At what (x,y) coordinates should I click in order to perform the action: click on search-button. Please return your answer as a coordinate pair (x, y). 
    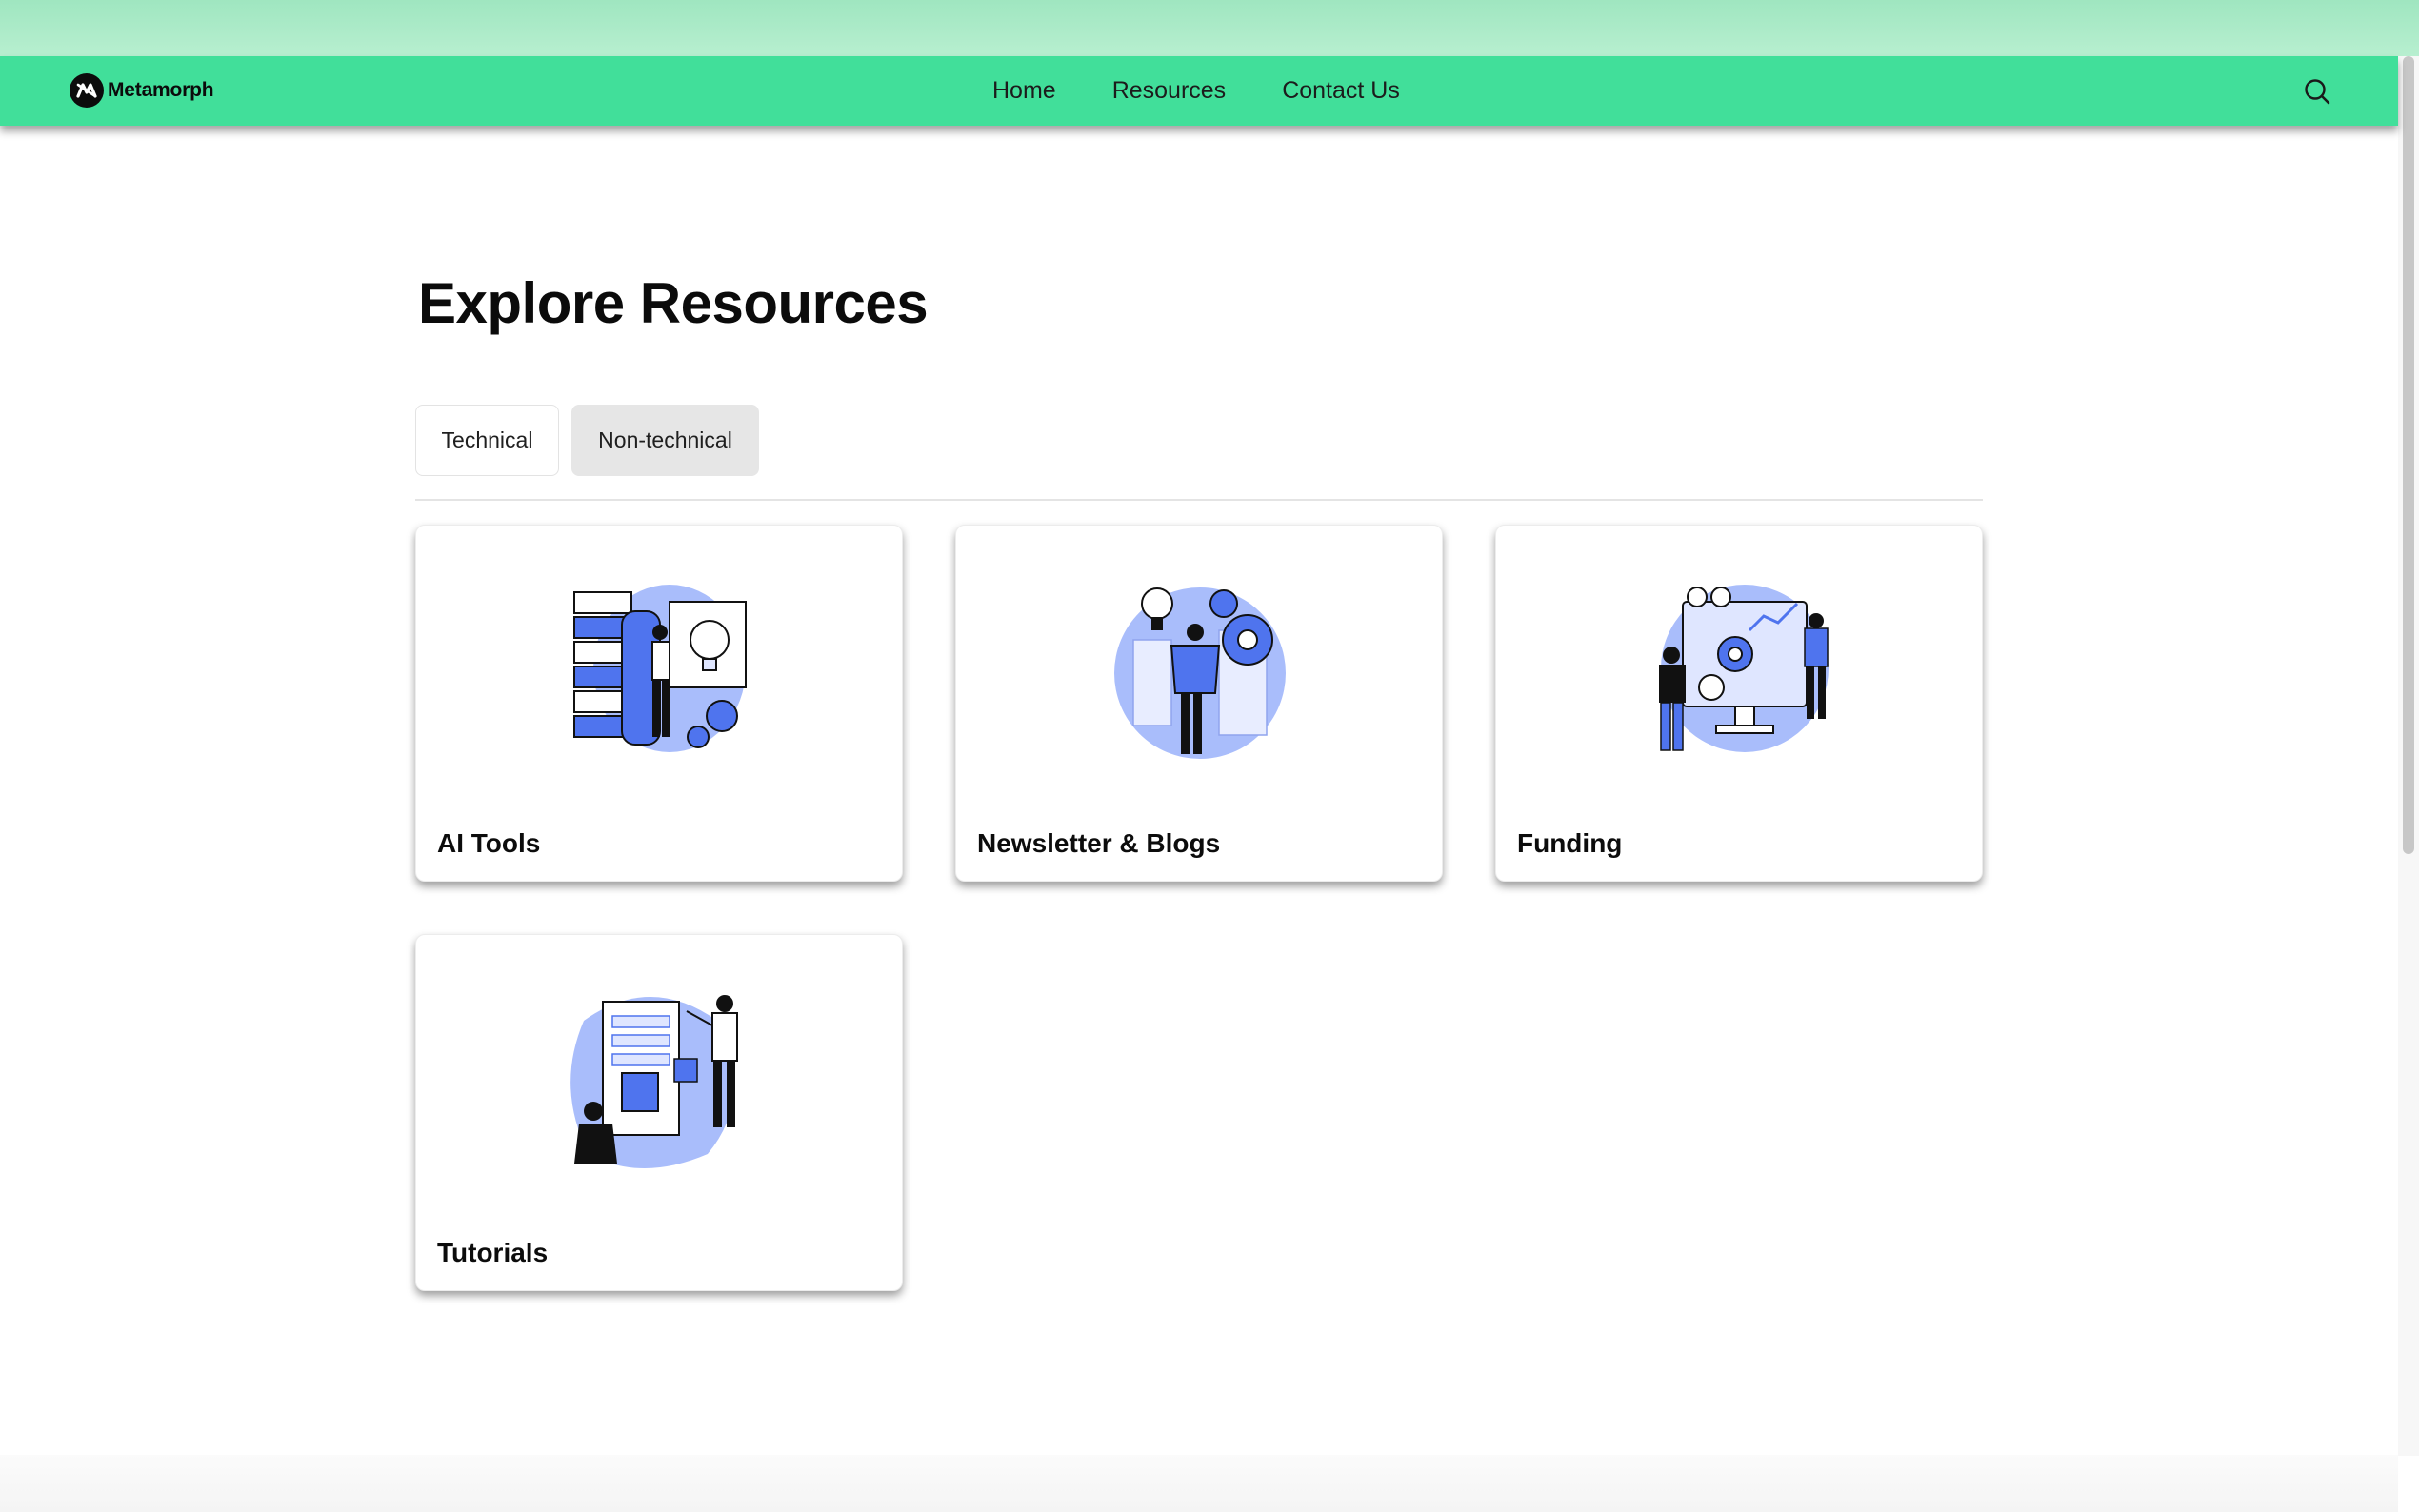
    Looking at the image, I should click on (2317, 91).